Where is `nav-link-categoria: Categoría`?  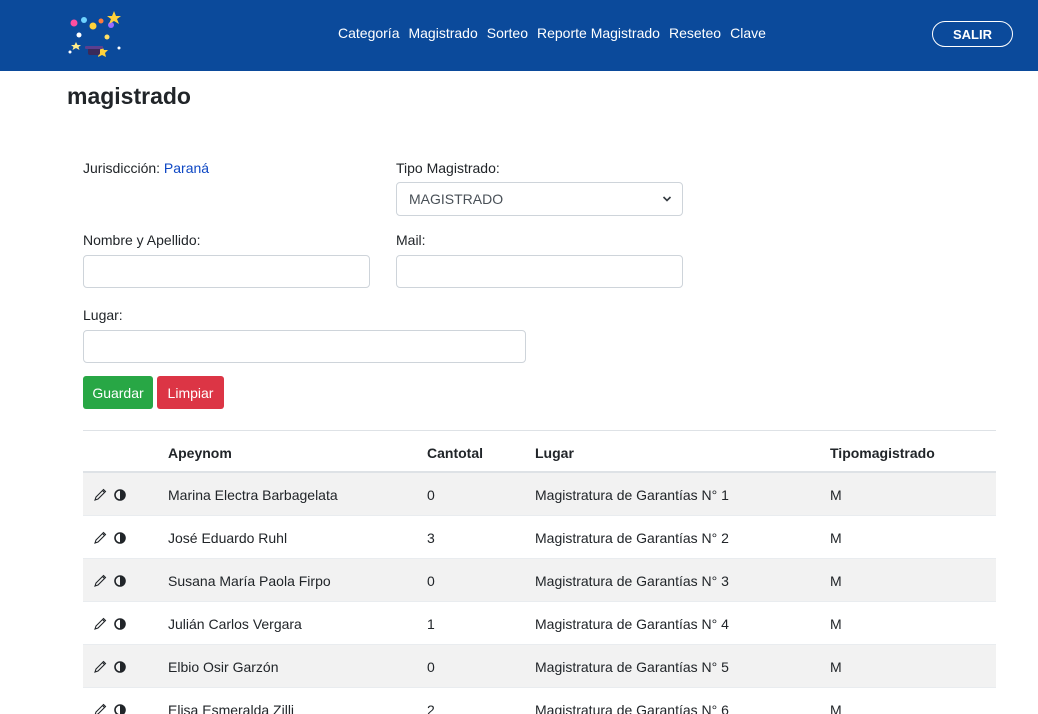 nav-link-categoria: Categoría is located at coordinates (368, 33).